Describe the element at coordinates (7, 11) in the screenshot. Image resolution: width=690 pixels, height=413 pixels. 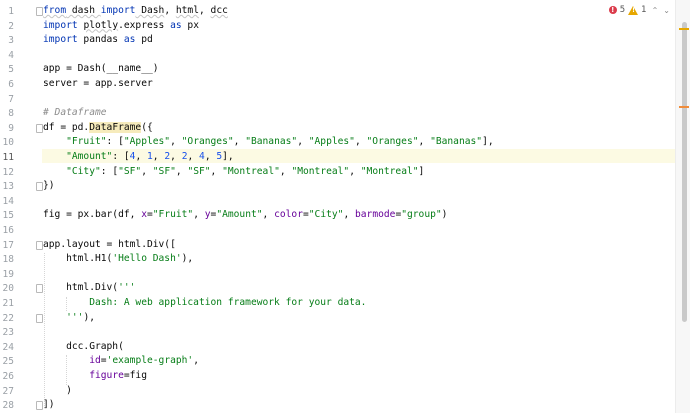
I see `line-number: 1` at that location.